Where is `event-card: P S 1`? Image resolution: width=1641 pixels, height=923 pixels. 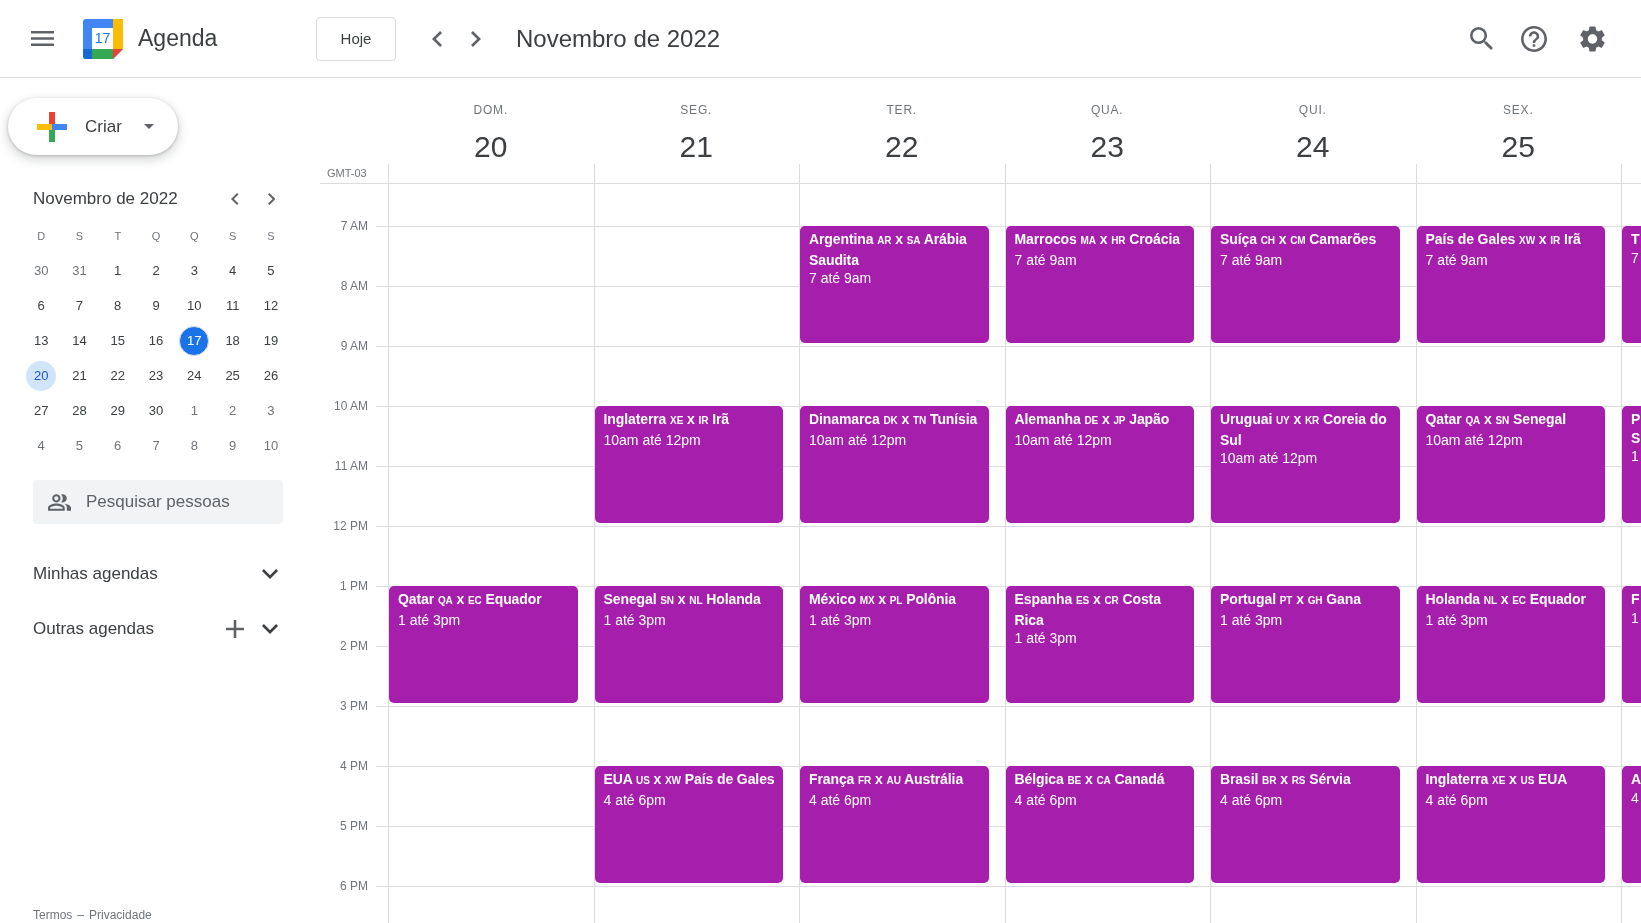
event-card: P S 1 is located at coordinates (1631, 464).